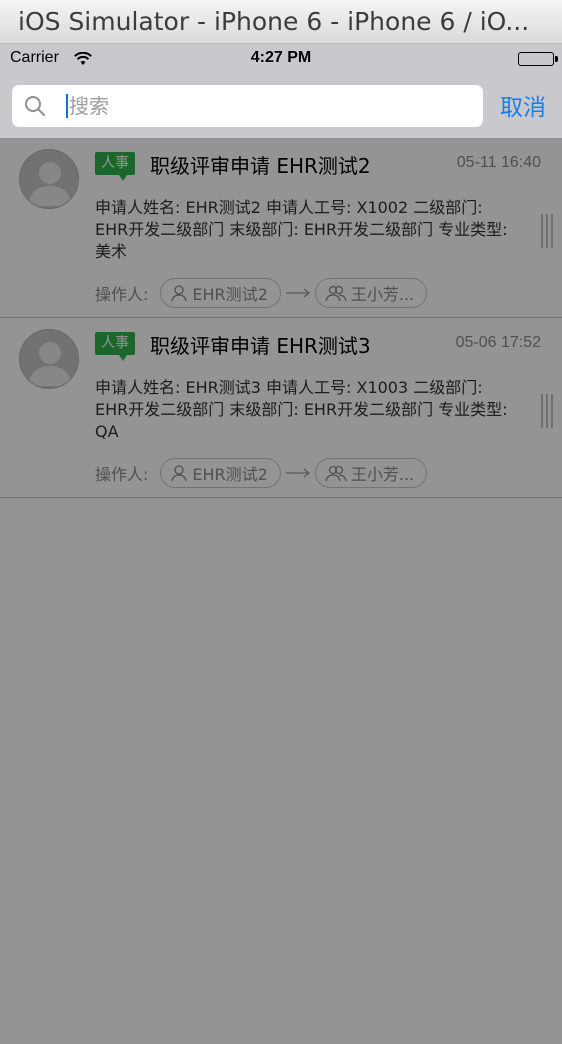  I want to click on search-icon, so click(35, 108).